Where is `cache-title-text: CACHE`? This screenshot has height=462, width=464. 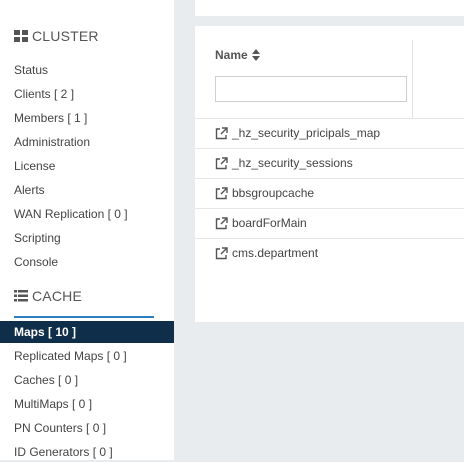 cache-title-text: CACHE is located at coordinates (57, 296).